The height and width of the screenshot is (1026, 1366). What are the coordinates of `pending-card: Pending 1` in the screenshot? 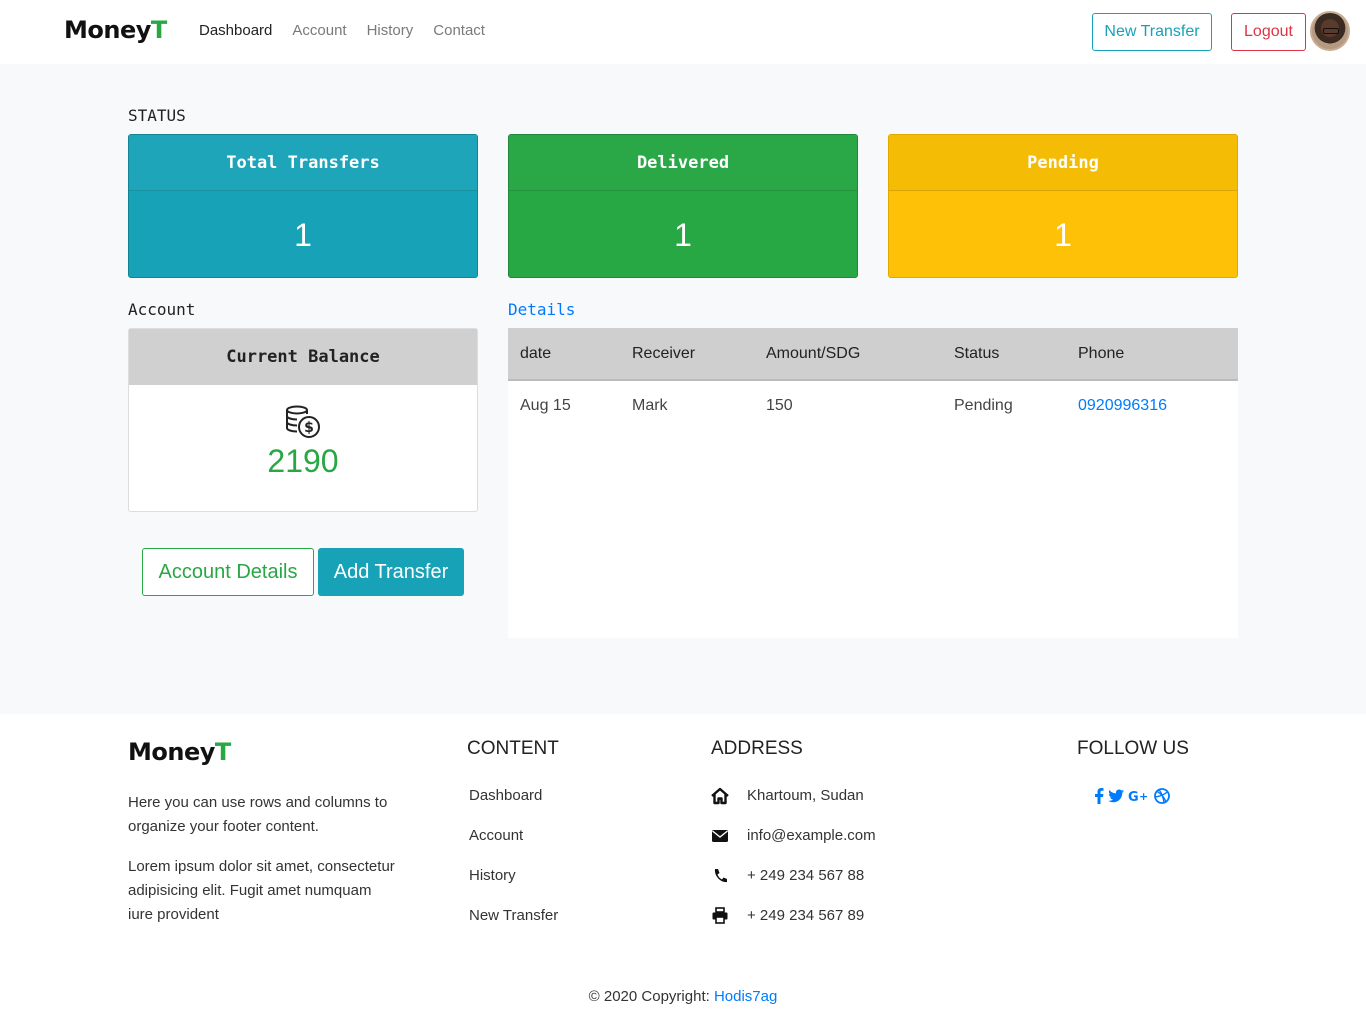 It's located at (1063, 206).